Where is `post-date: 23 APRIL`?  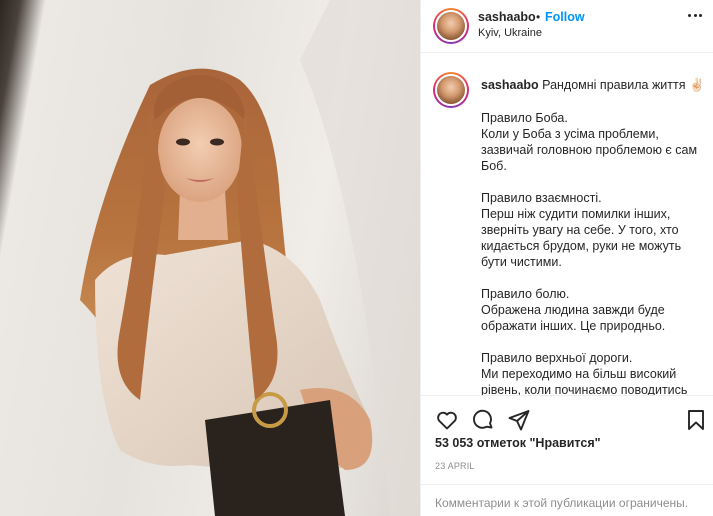
post-date: 23 APRIL is located at coordinates (455, 466).